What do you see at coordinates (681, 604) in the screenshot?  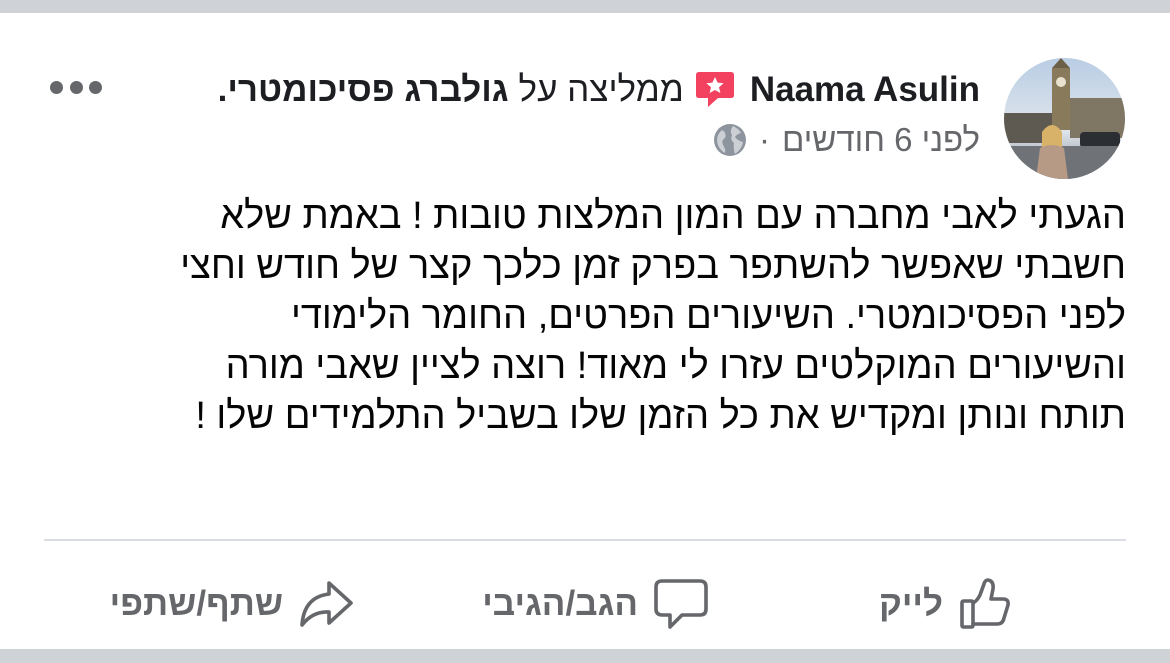 I see `comment-bubble-icon` at bounding box center [681, 604].